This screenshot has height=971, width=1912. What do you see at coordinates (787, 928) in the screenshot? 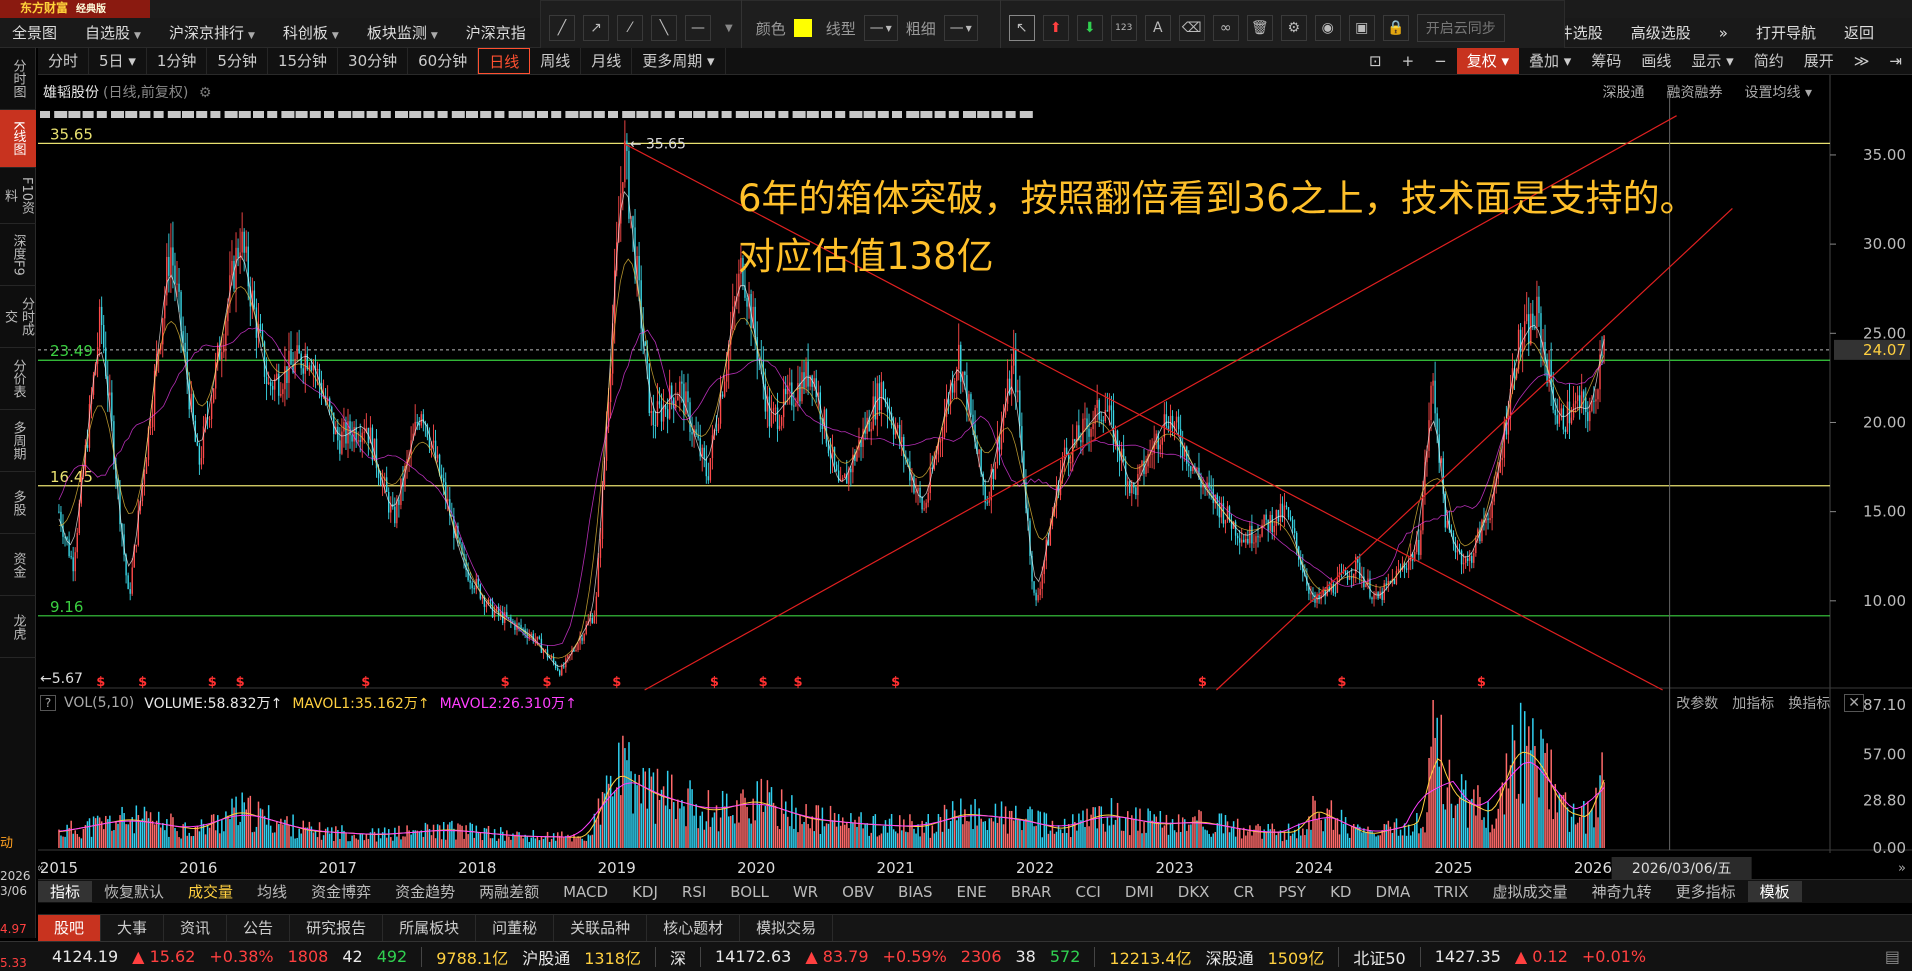
I see `info-tab: 模拟交易` at bounding box center [787, 928].